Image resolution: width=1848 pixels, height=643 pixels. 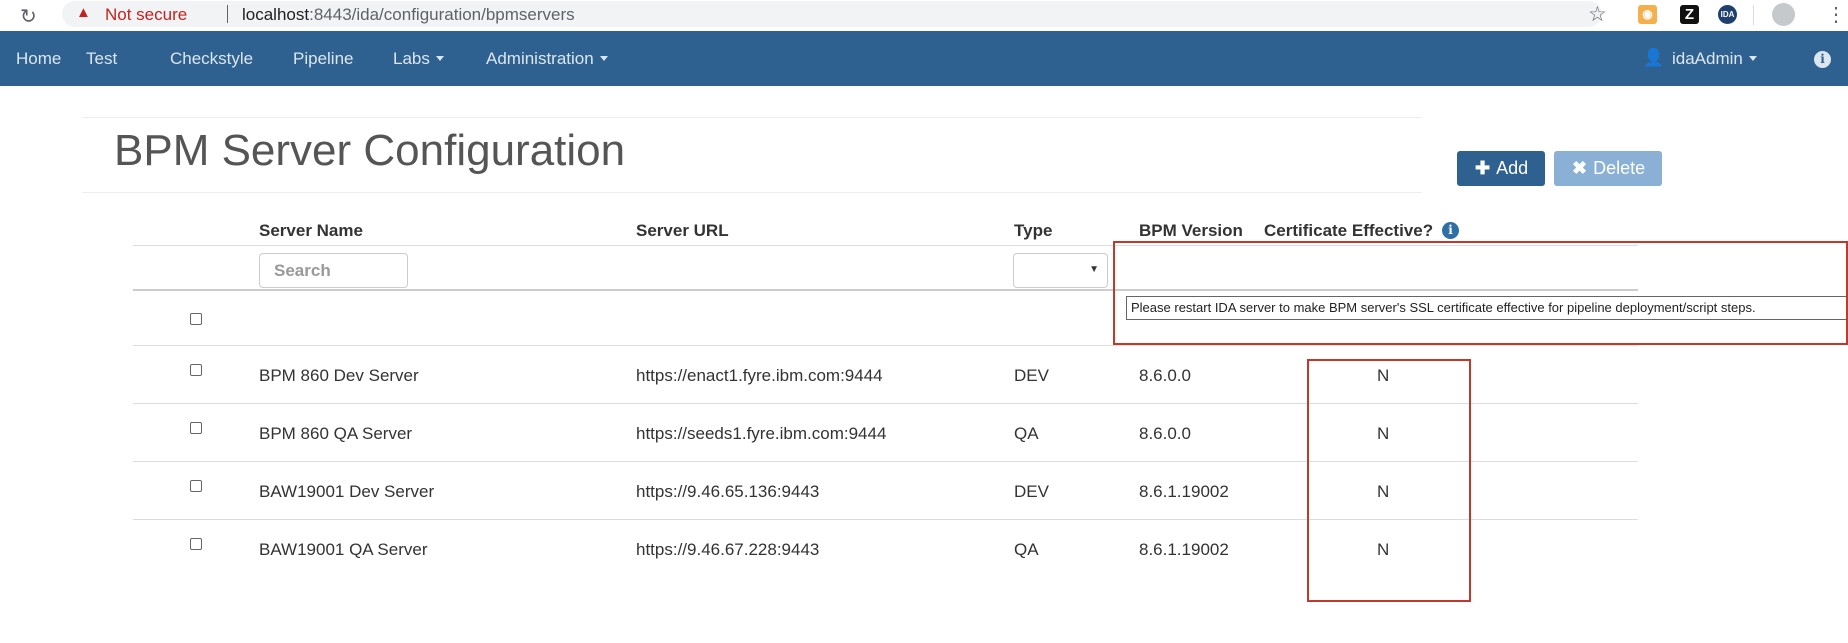 I want to click on bookmark-star-icon: ☆, so click(x=1597, y=14).